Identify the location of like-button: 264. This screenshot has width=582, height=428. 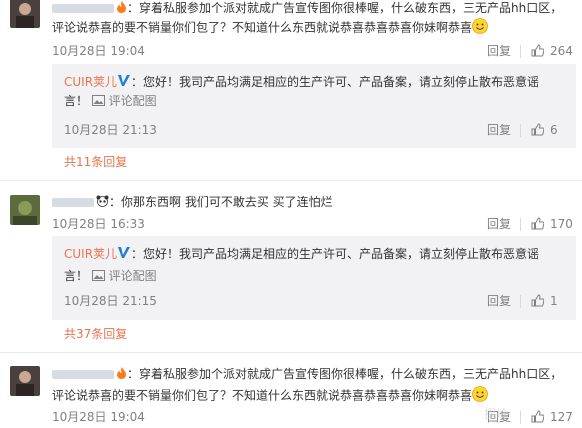
(552, 52).